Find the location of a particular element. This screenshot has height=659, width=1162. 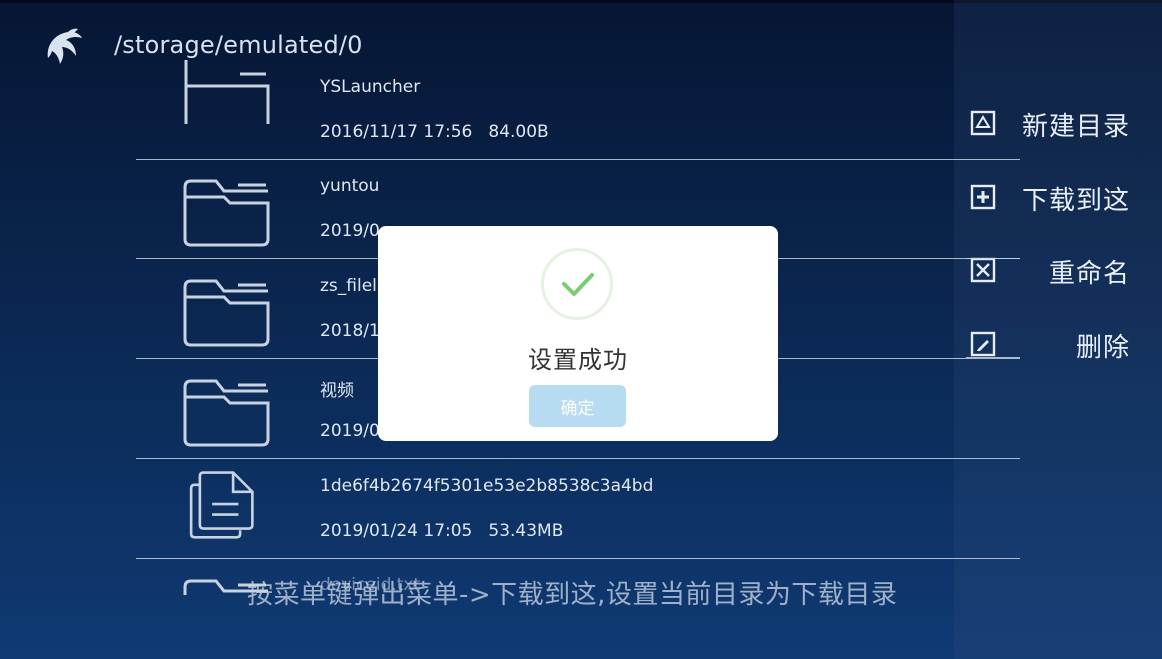

file-meta: 2019/01/24 17:05 53.43MB is located at coordinates (441, 531).